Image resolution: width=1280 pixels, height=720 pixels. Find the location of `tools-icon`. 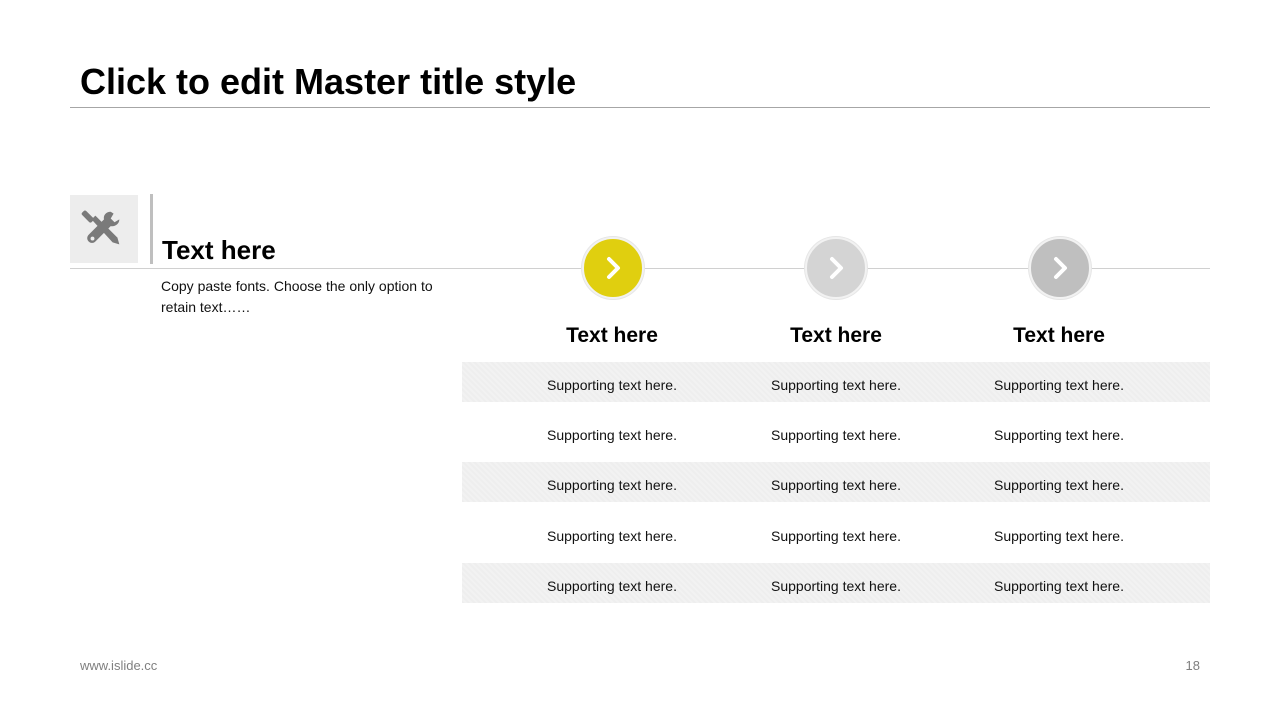

tools-icon is located at coordinates (100, 227).